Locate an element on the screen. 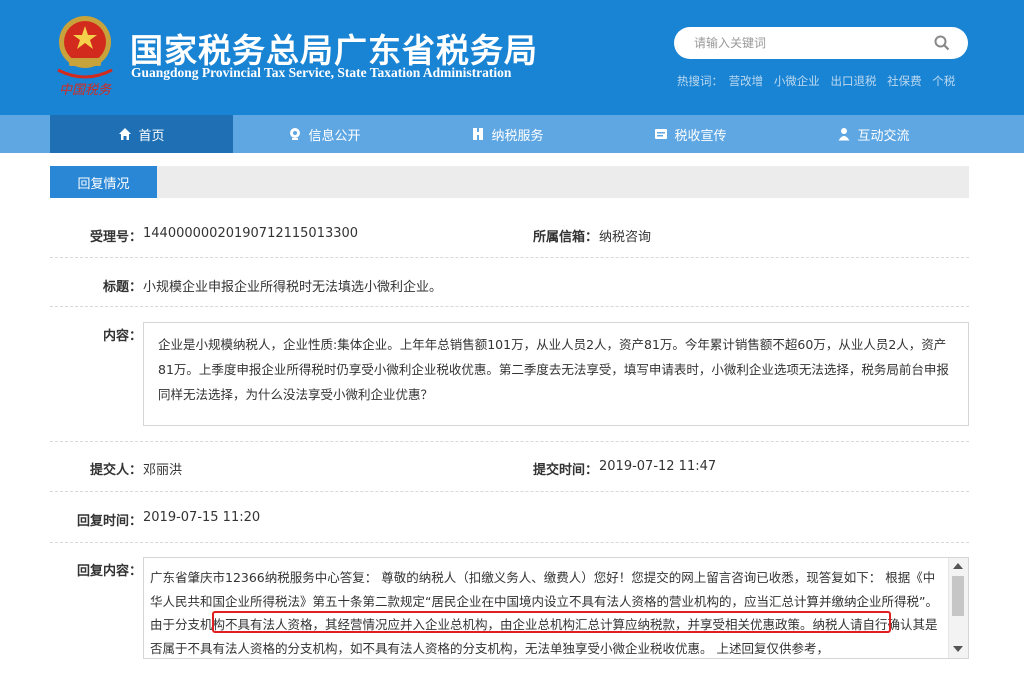 The height and width of the screenshot is (675, 1024). info-icon is located at coordinates (295, 134).